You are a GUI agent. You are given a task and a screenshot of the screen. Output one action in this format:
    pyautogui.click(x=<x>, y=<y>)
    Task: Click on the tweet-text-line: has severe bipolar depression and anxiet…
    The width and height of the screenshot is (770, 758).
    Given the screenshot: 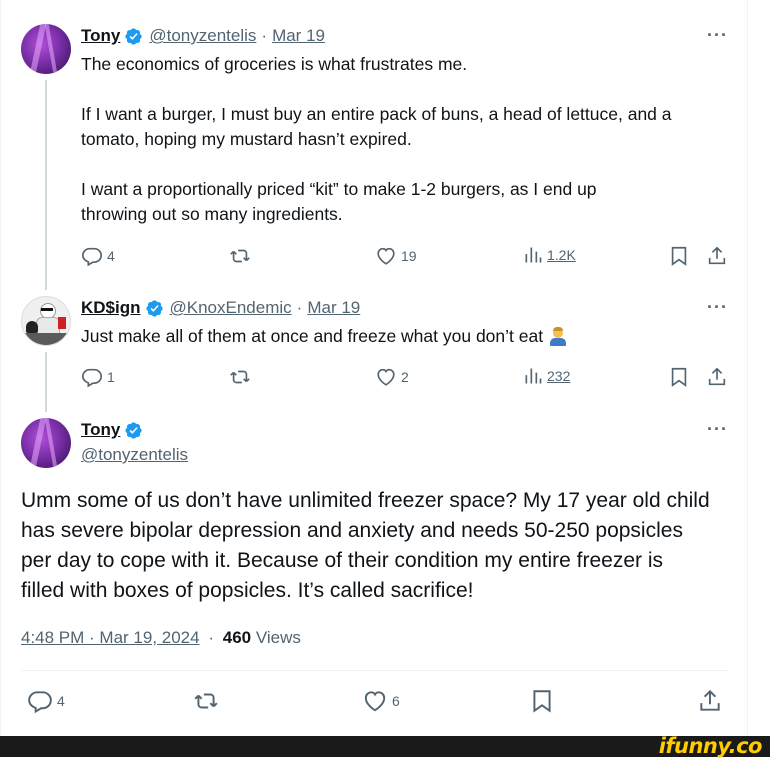 What is the action you would take?
    pyautogui.click(x=352, y=530)
    